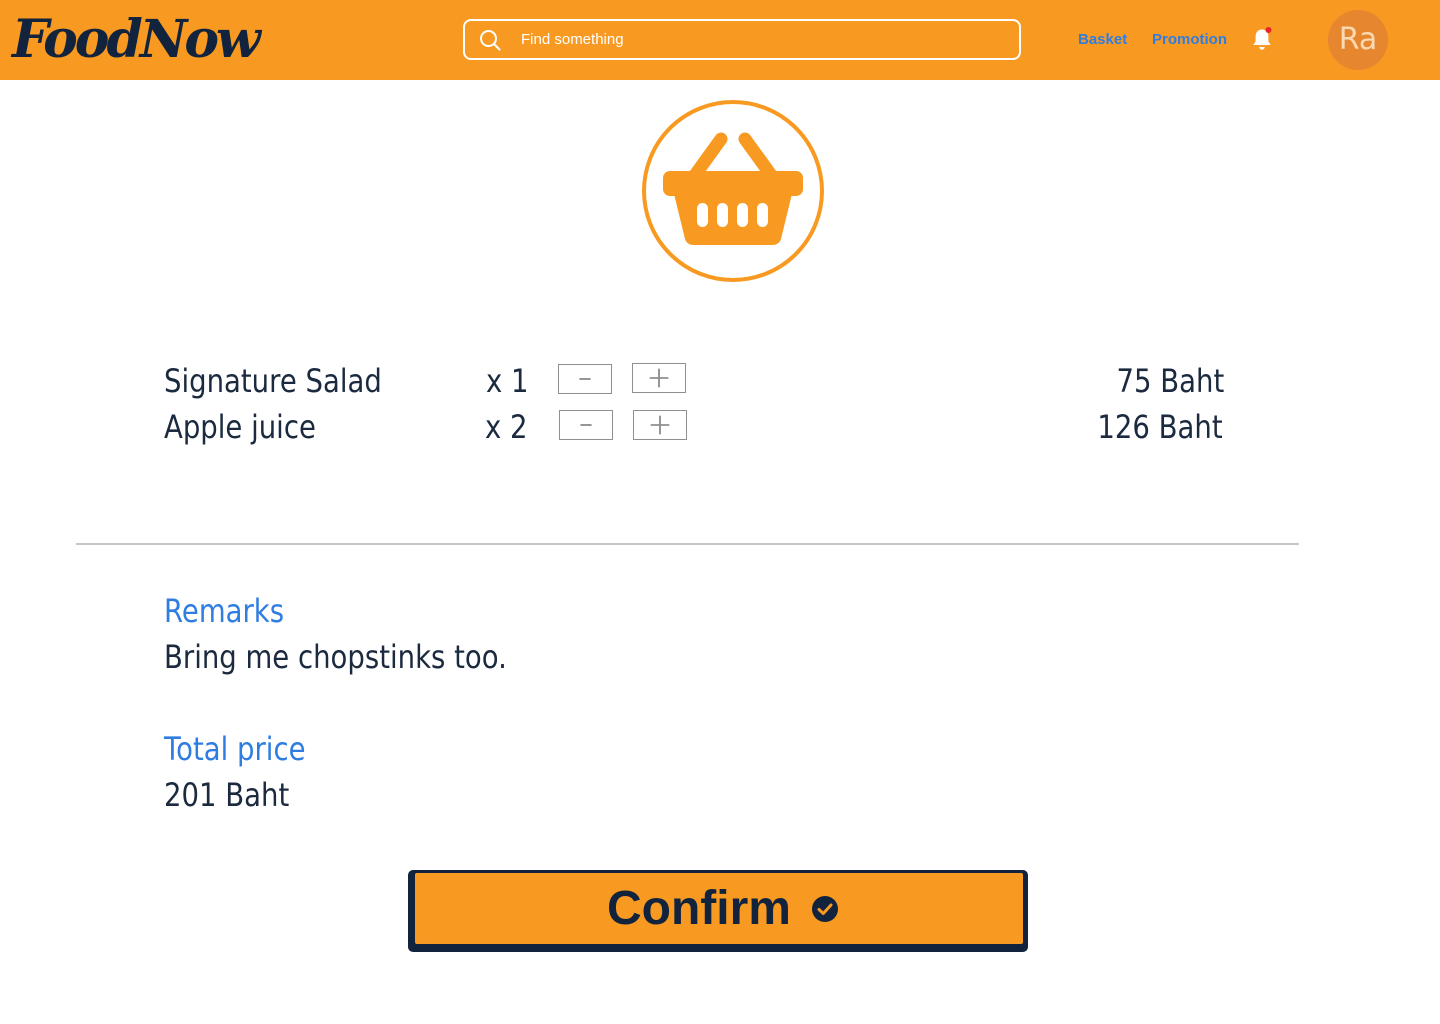  Describe the element at coordinates (235, 749) in the screenshot. I see `total-price-label: Total price` at that location.